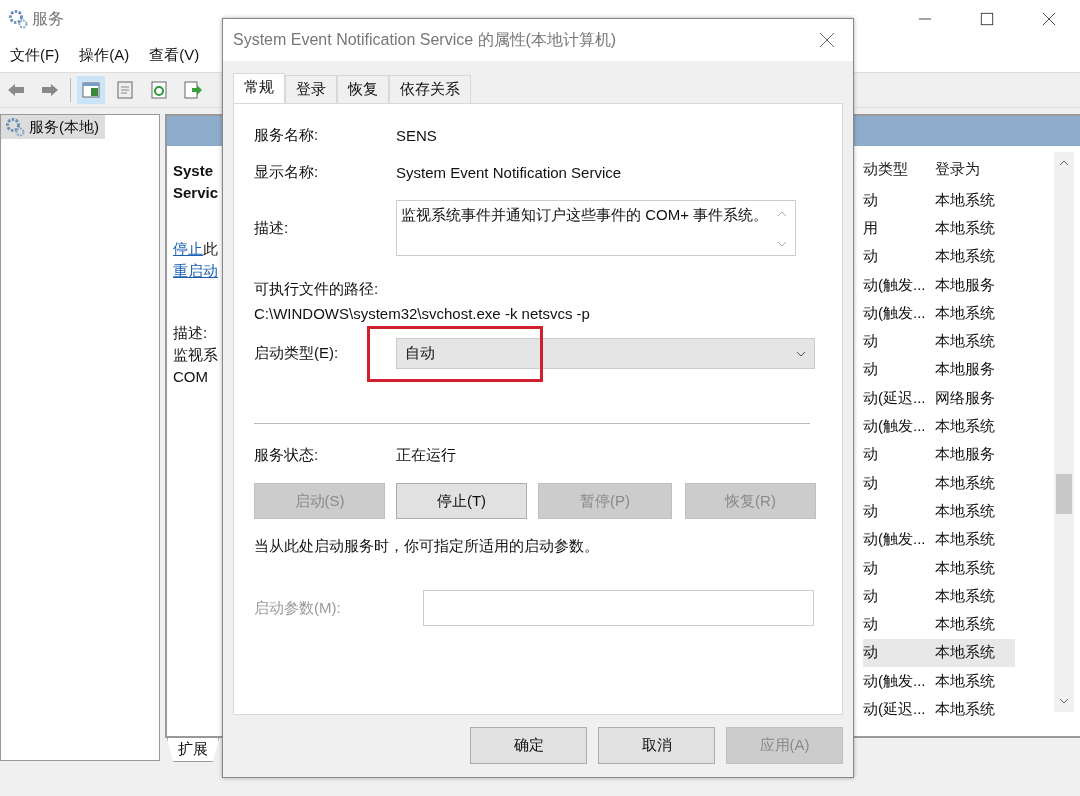  I want to click on service-title: Servic, so click(196, 193).